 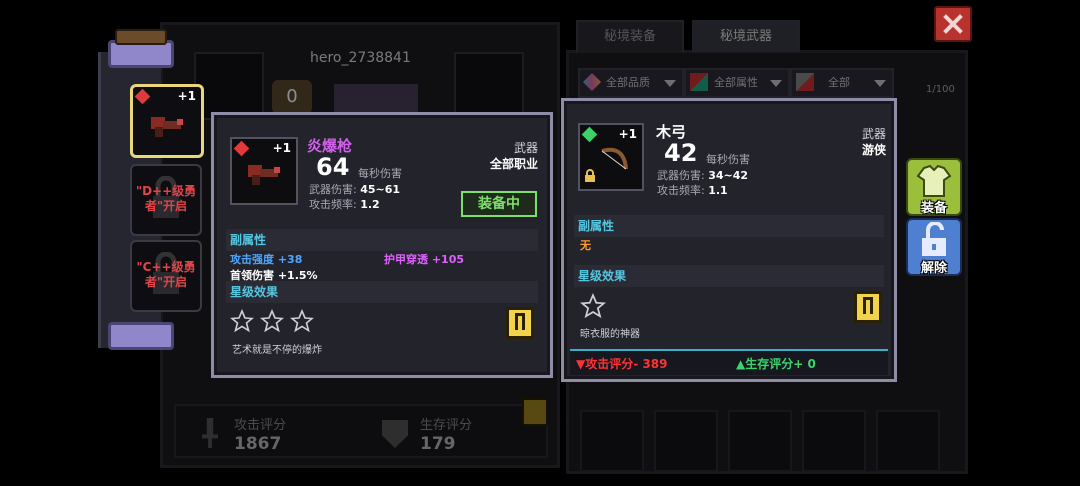 I want to click on attack-rate: 攻击频率: 1.2, so click(x=344, y=204).